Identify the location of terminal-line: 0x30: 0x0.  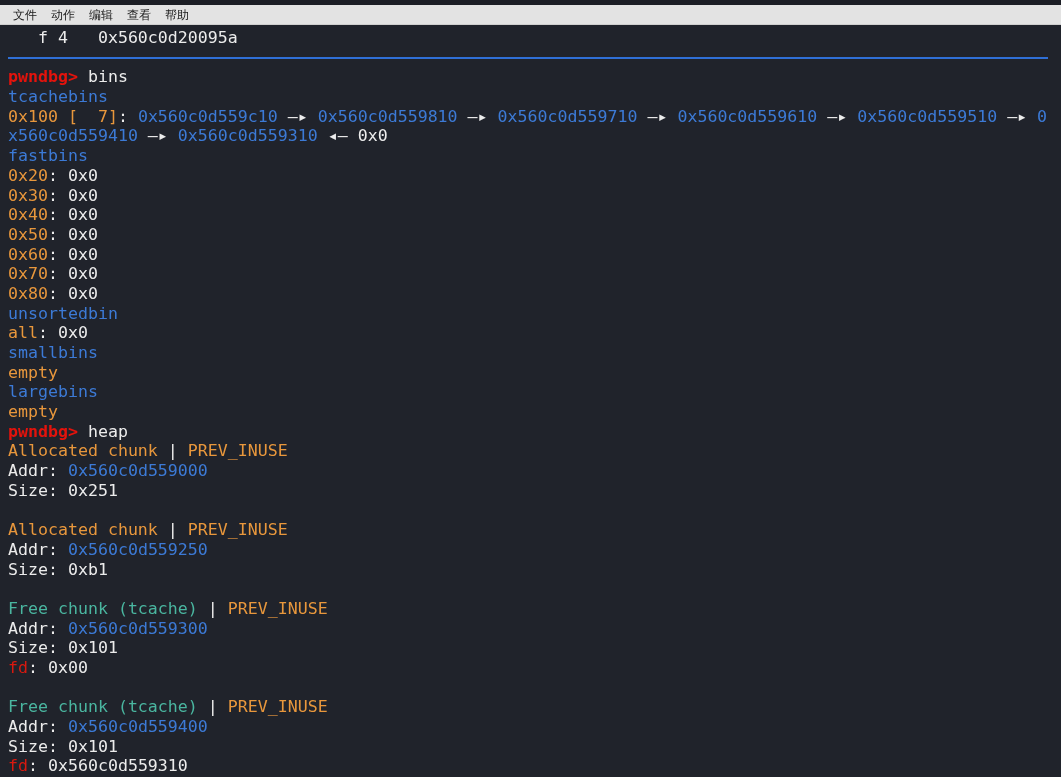
(53, 195).